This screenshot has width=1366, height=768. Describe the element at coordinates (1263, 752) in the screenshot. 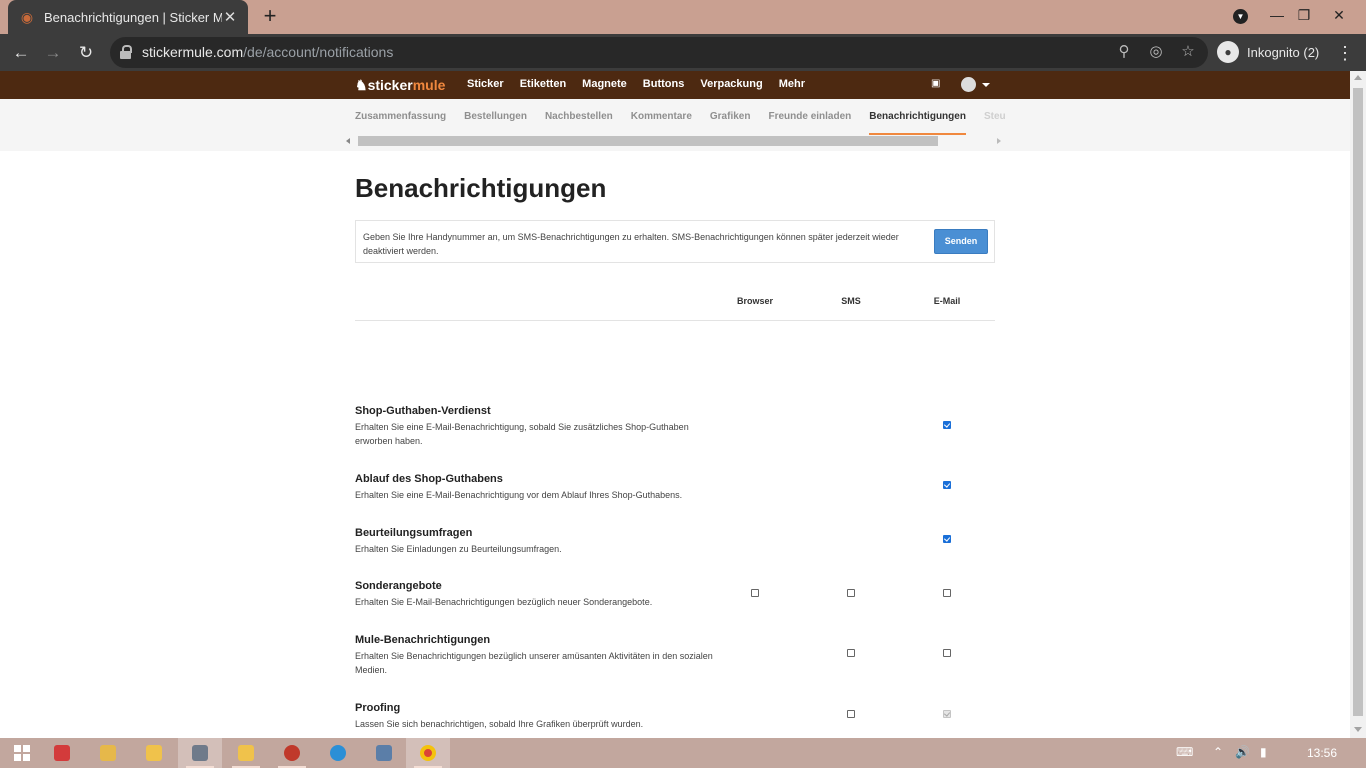

I see `network-icon: ▮` at that location.